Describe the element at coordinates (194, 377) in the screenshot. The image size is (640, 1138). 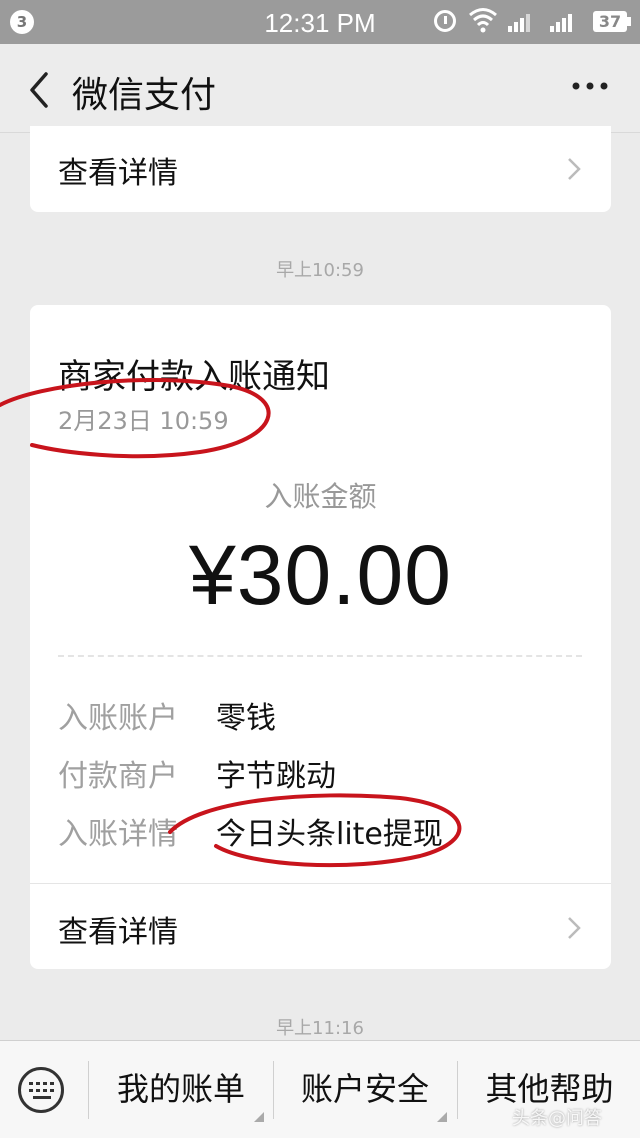
I see `notification-title: 商家付款入账通知` at that location.